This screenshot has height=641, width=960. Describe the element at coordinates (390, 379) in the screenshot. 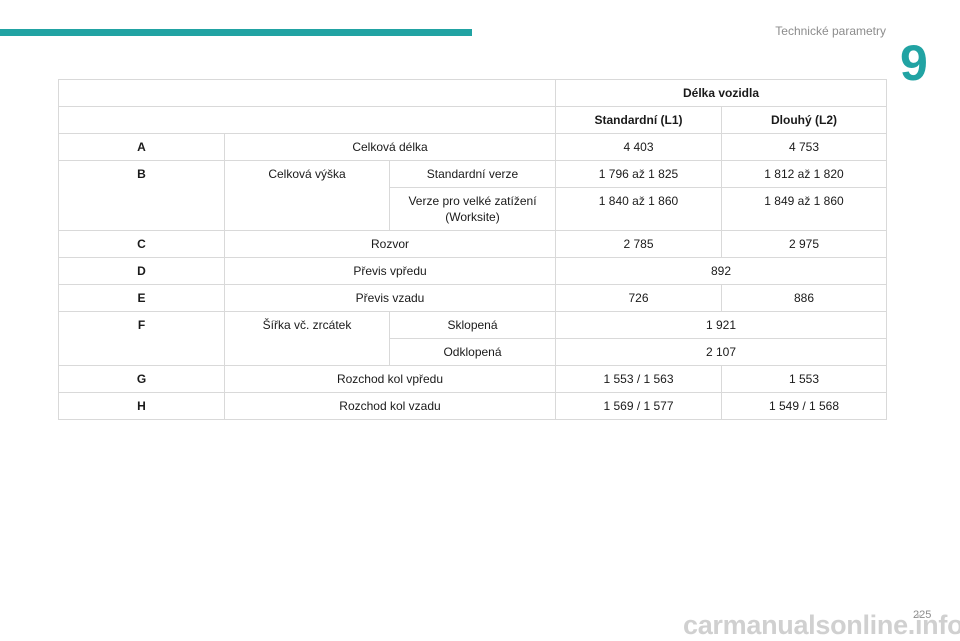

I see `row-label: Rozchod kol vpředu` at that location.